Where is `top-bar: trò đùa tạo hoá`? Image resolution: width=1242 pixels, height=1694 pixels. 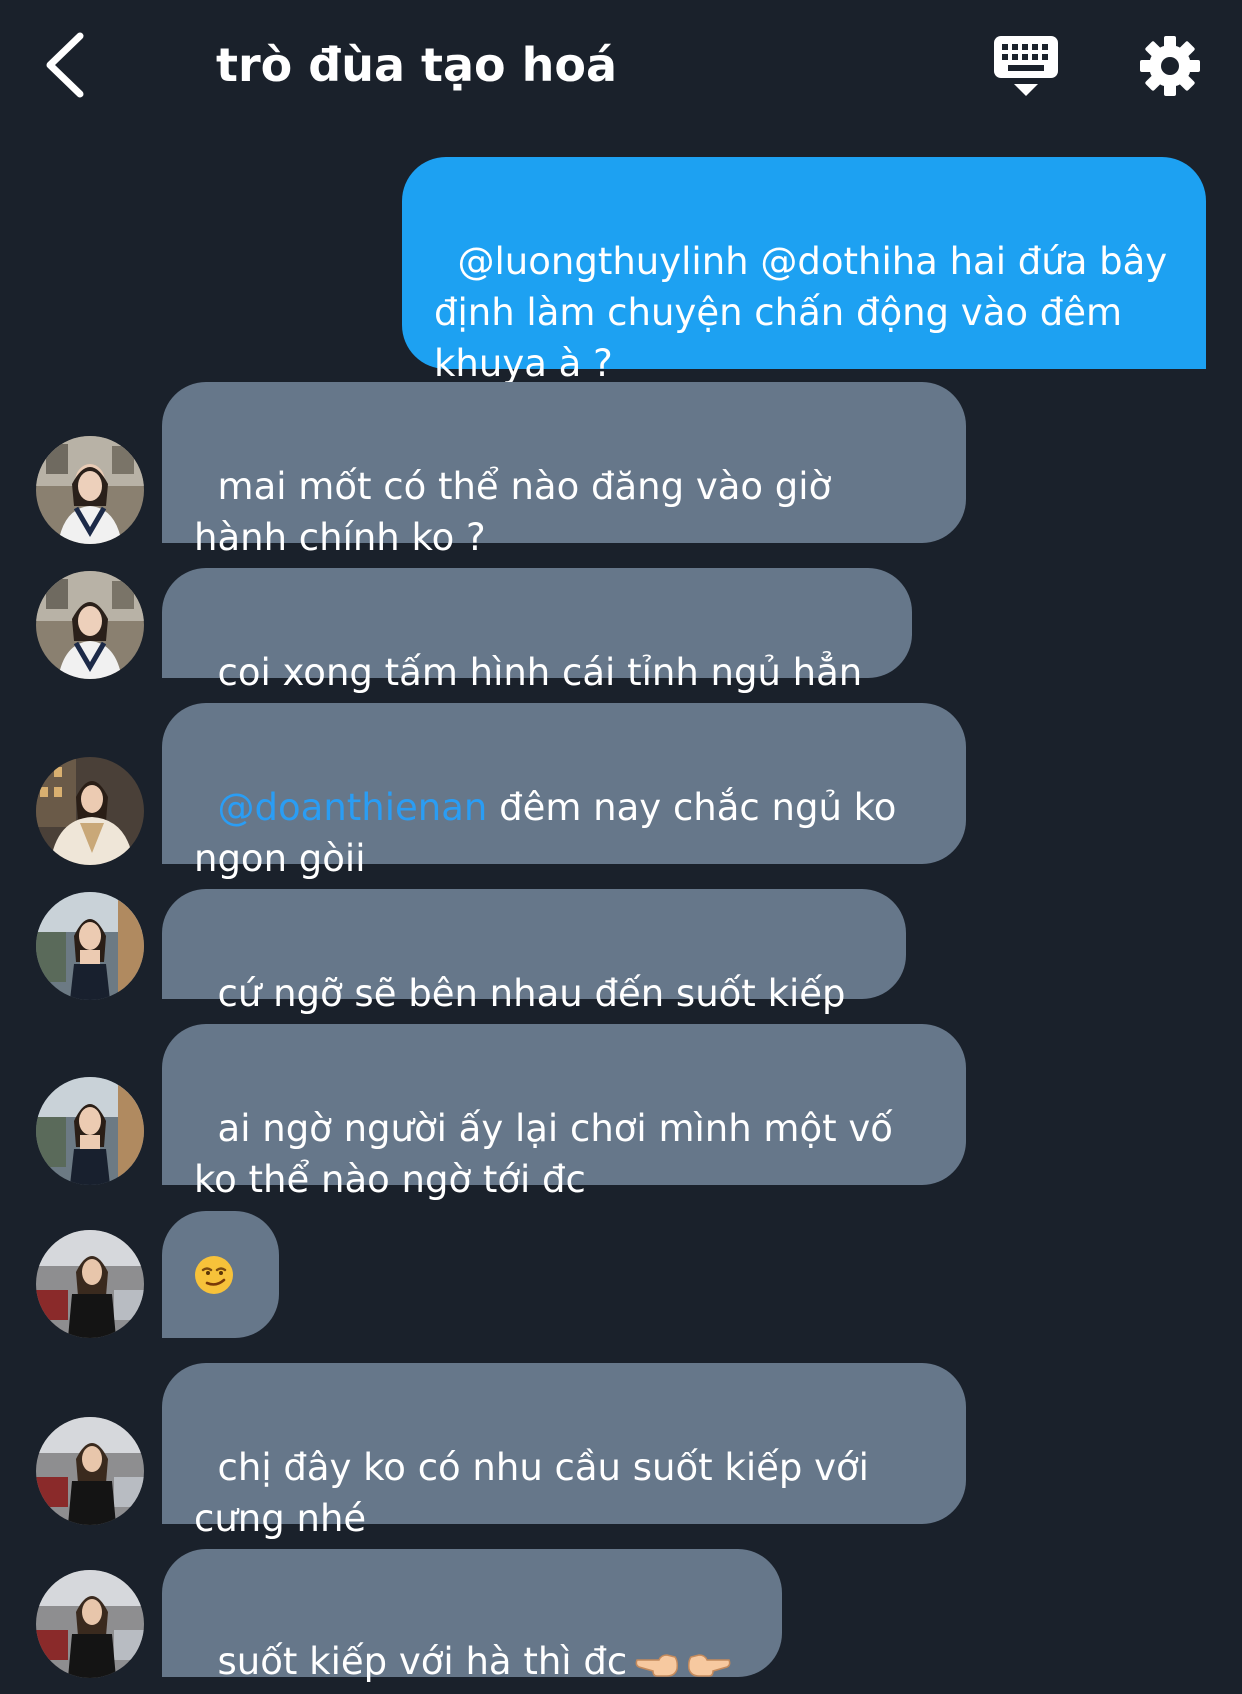
top-bar: trò đùa tạo hoá is located at coordinates (621, 65).